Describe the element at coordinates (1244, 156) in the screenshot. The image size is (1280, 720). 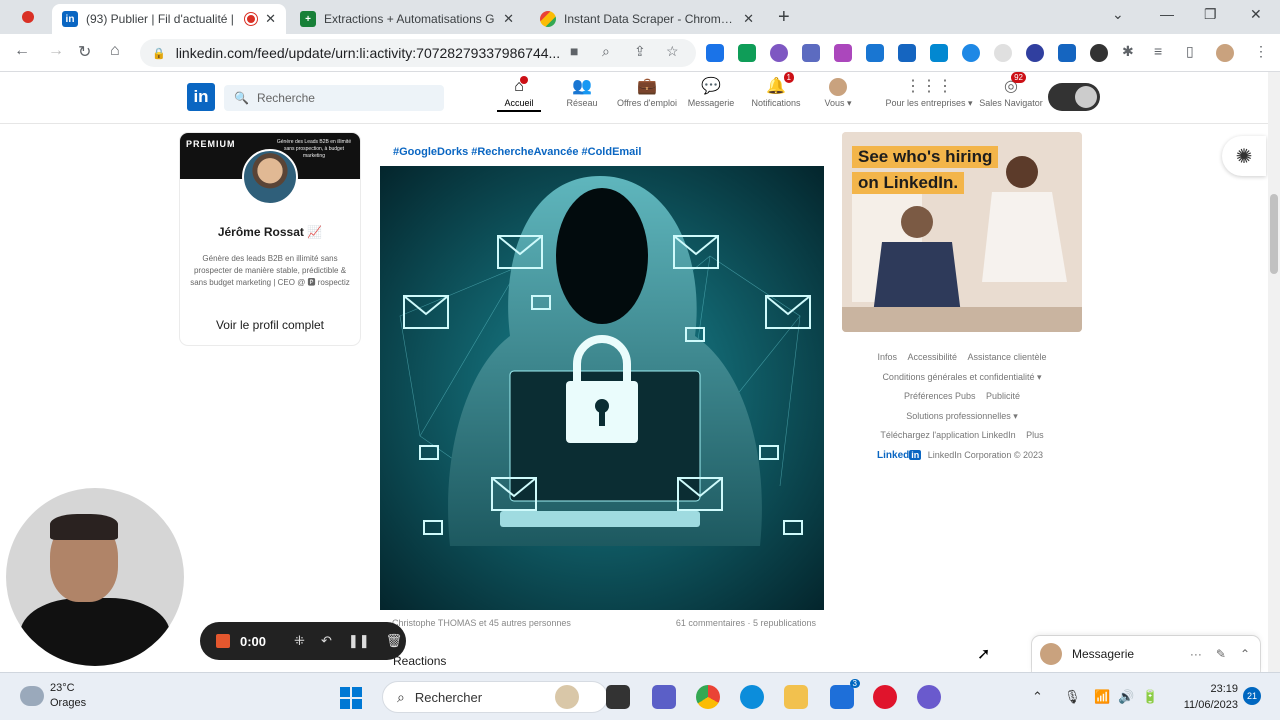
I see `chatgpt-floating-icon: ✺` at that location.